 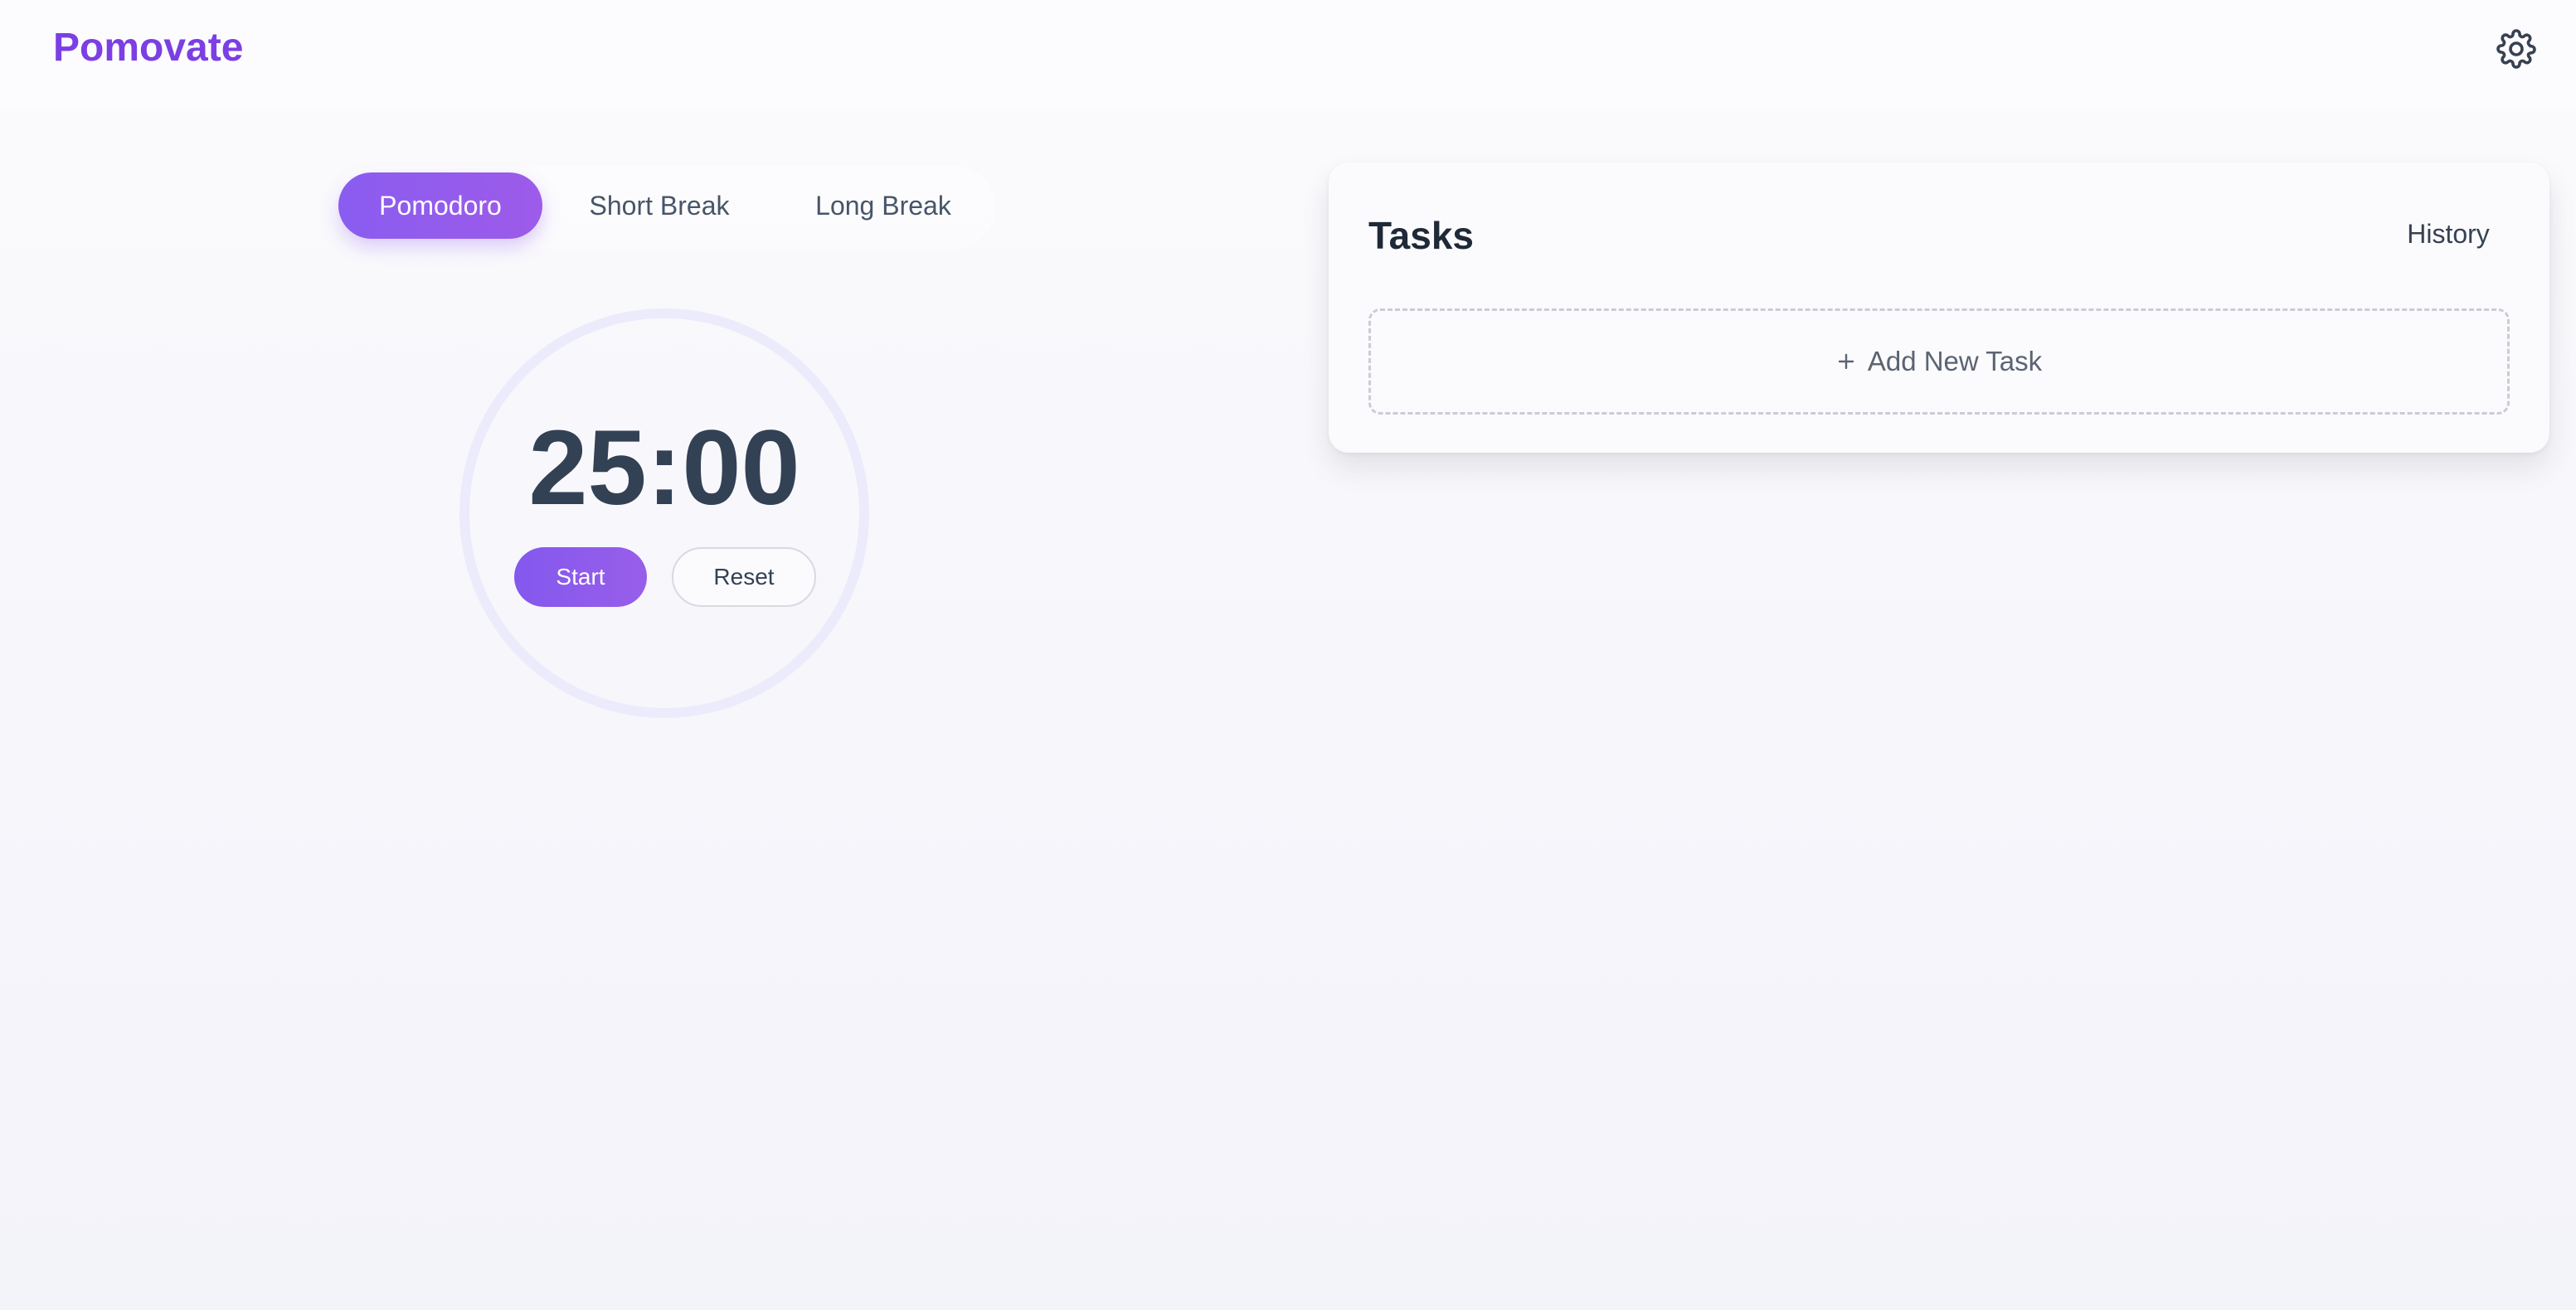 I want to click on gear-icon, so click(x=2516, y=49).